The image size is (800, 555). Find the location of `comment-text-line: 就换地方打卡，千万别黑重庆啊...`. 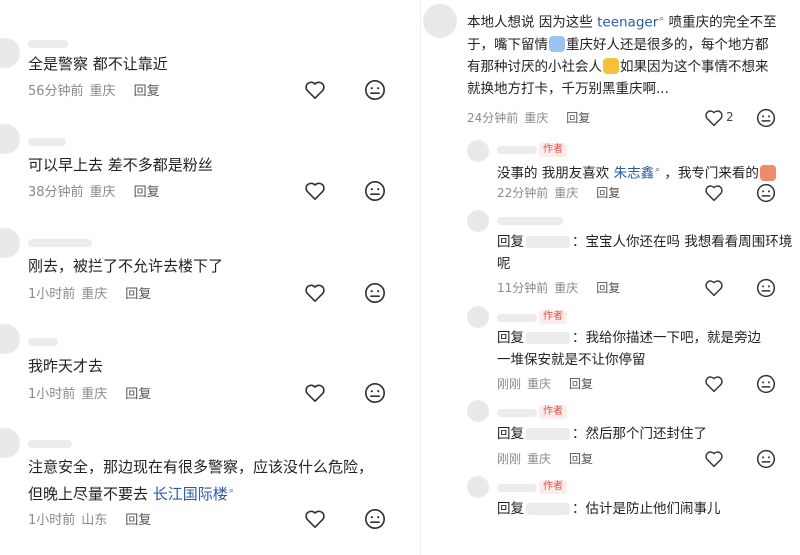

comment-text-line: 就换地方打卡，千万别黑重庆啊... is located at coordinates (568, 88).